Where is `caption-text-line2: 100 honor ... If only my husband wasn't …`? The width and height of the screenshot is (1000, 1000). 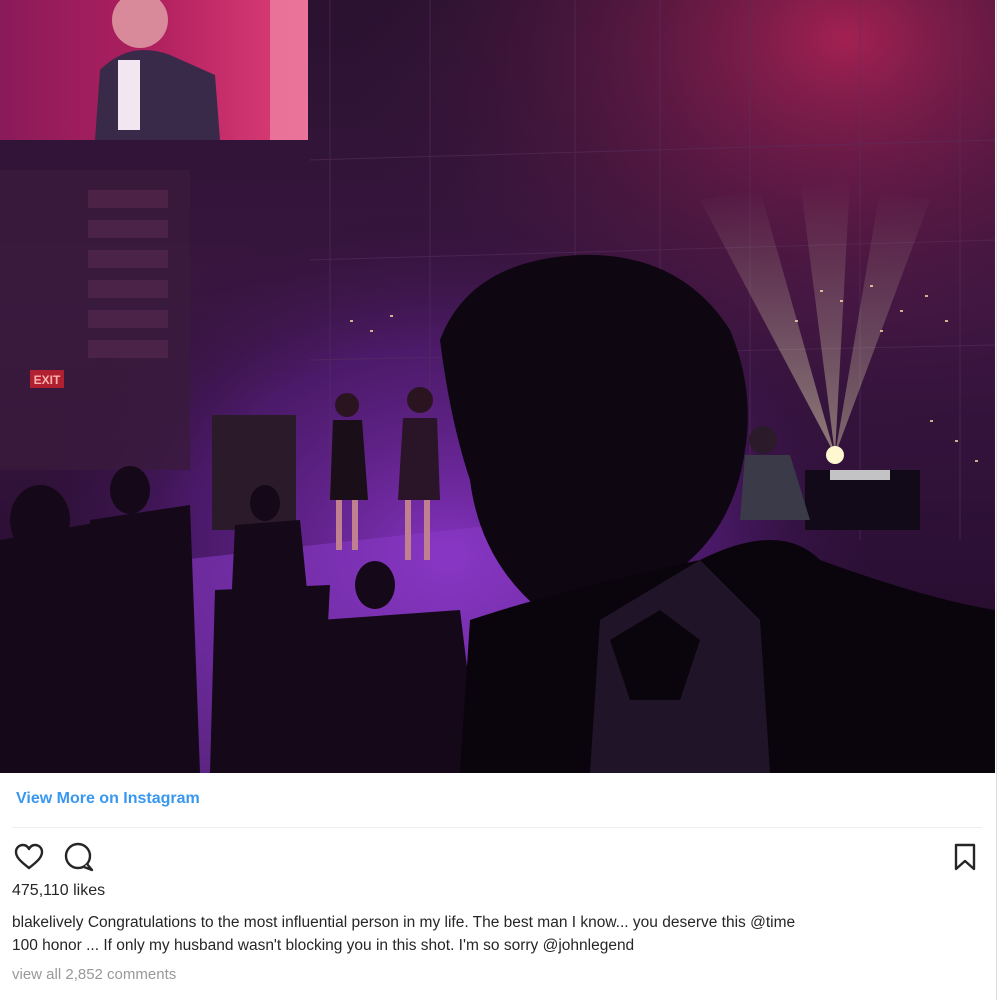
caption-text-line2: 100 honor ... If only my husband wasn't … is located at coordinates (323, 945).